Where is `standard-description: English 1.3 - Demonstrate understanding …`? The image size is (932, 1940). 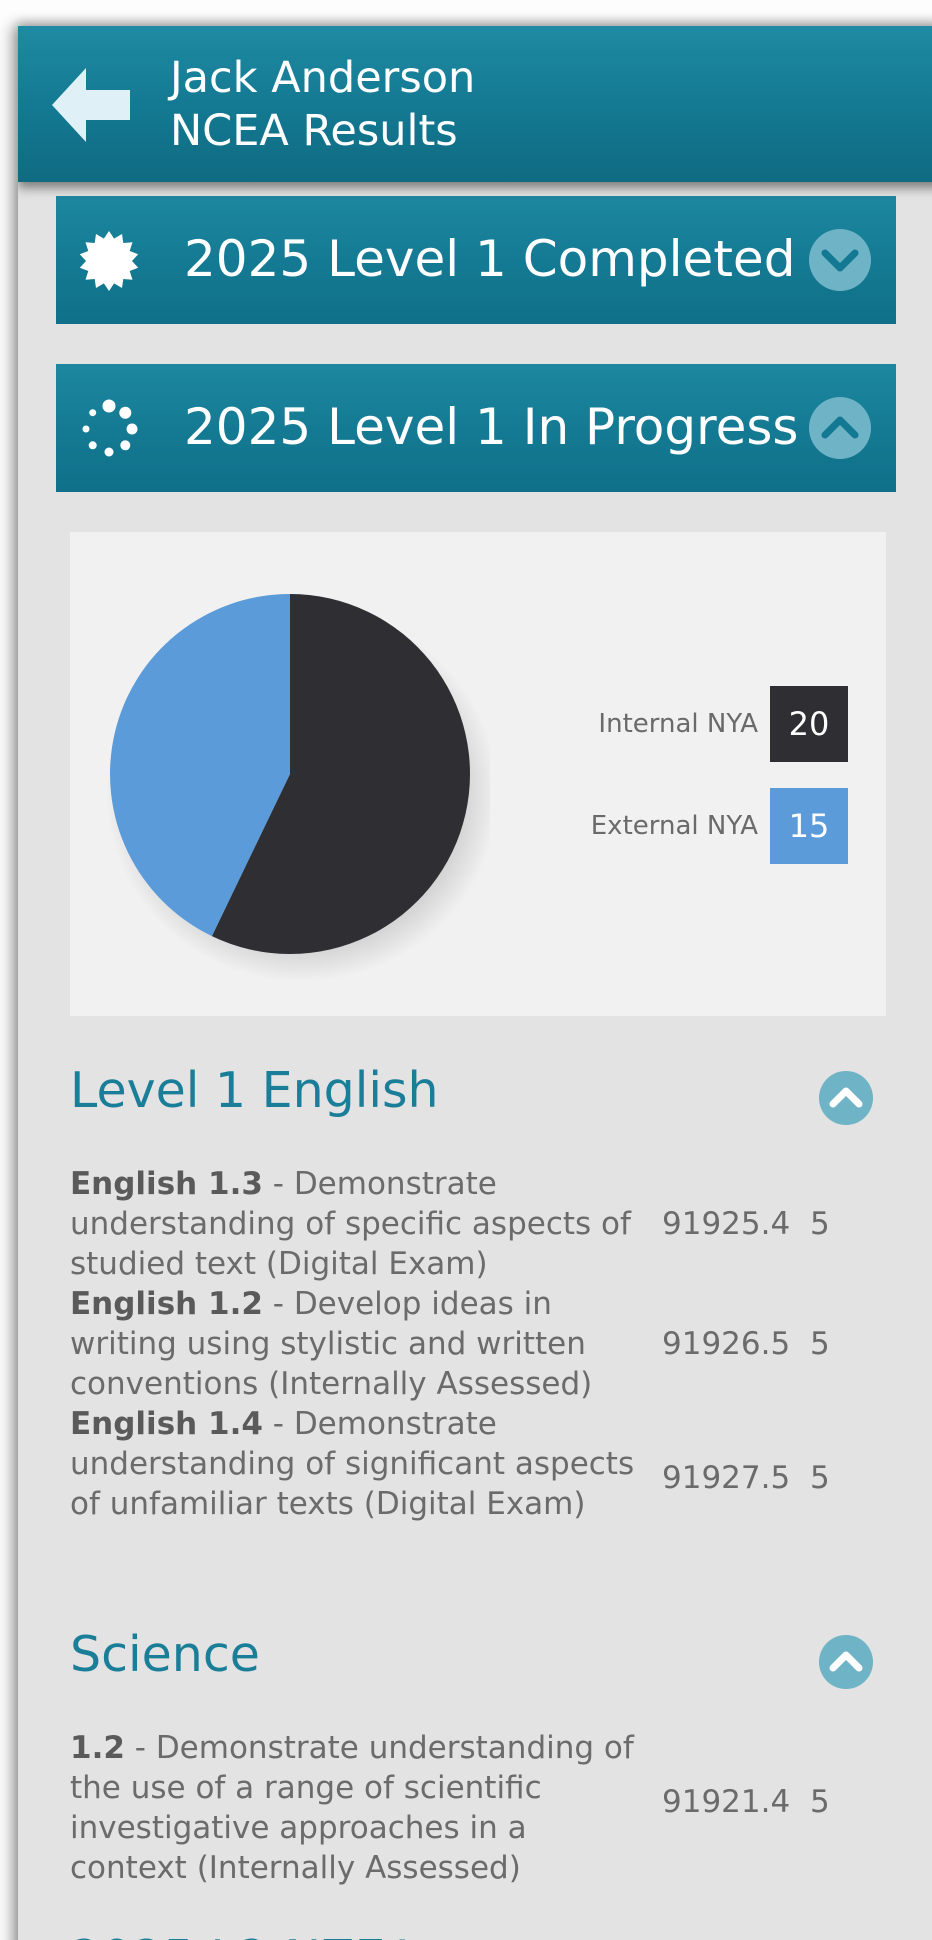 standard-description: English 1.3 - Demonstrate understanding … is located at coordinates (350, 1224).